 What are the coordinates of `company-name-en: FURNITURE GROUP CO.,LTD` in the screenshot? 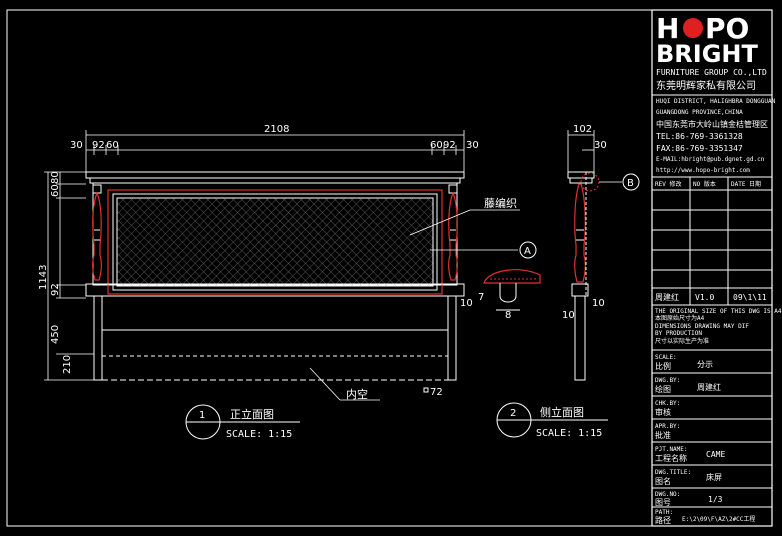 It's located at (711, 72).